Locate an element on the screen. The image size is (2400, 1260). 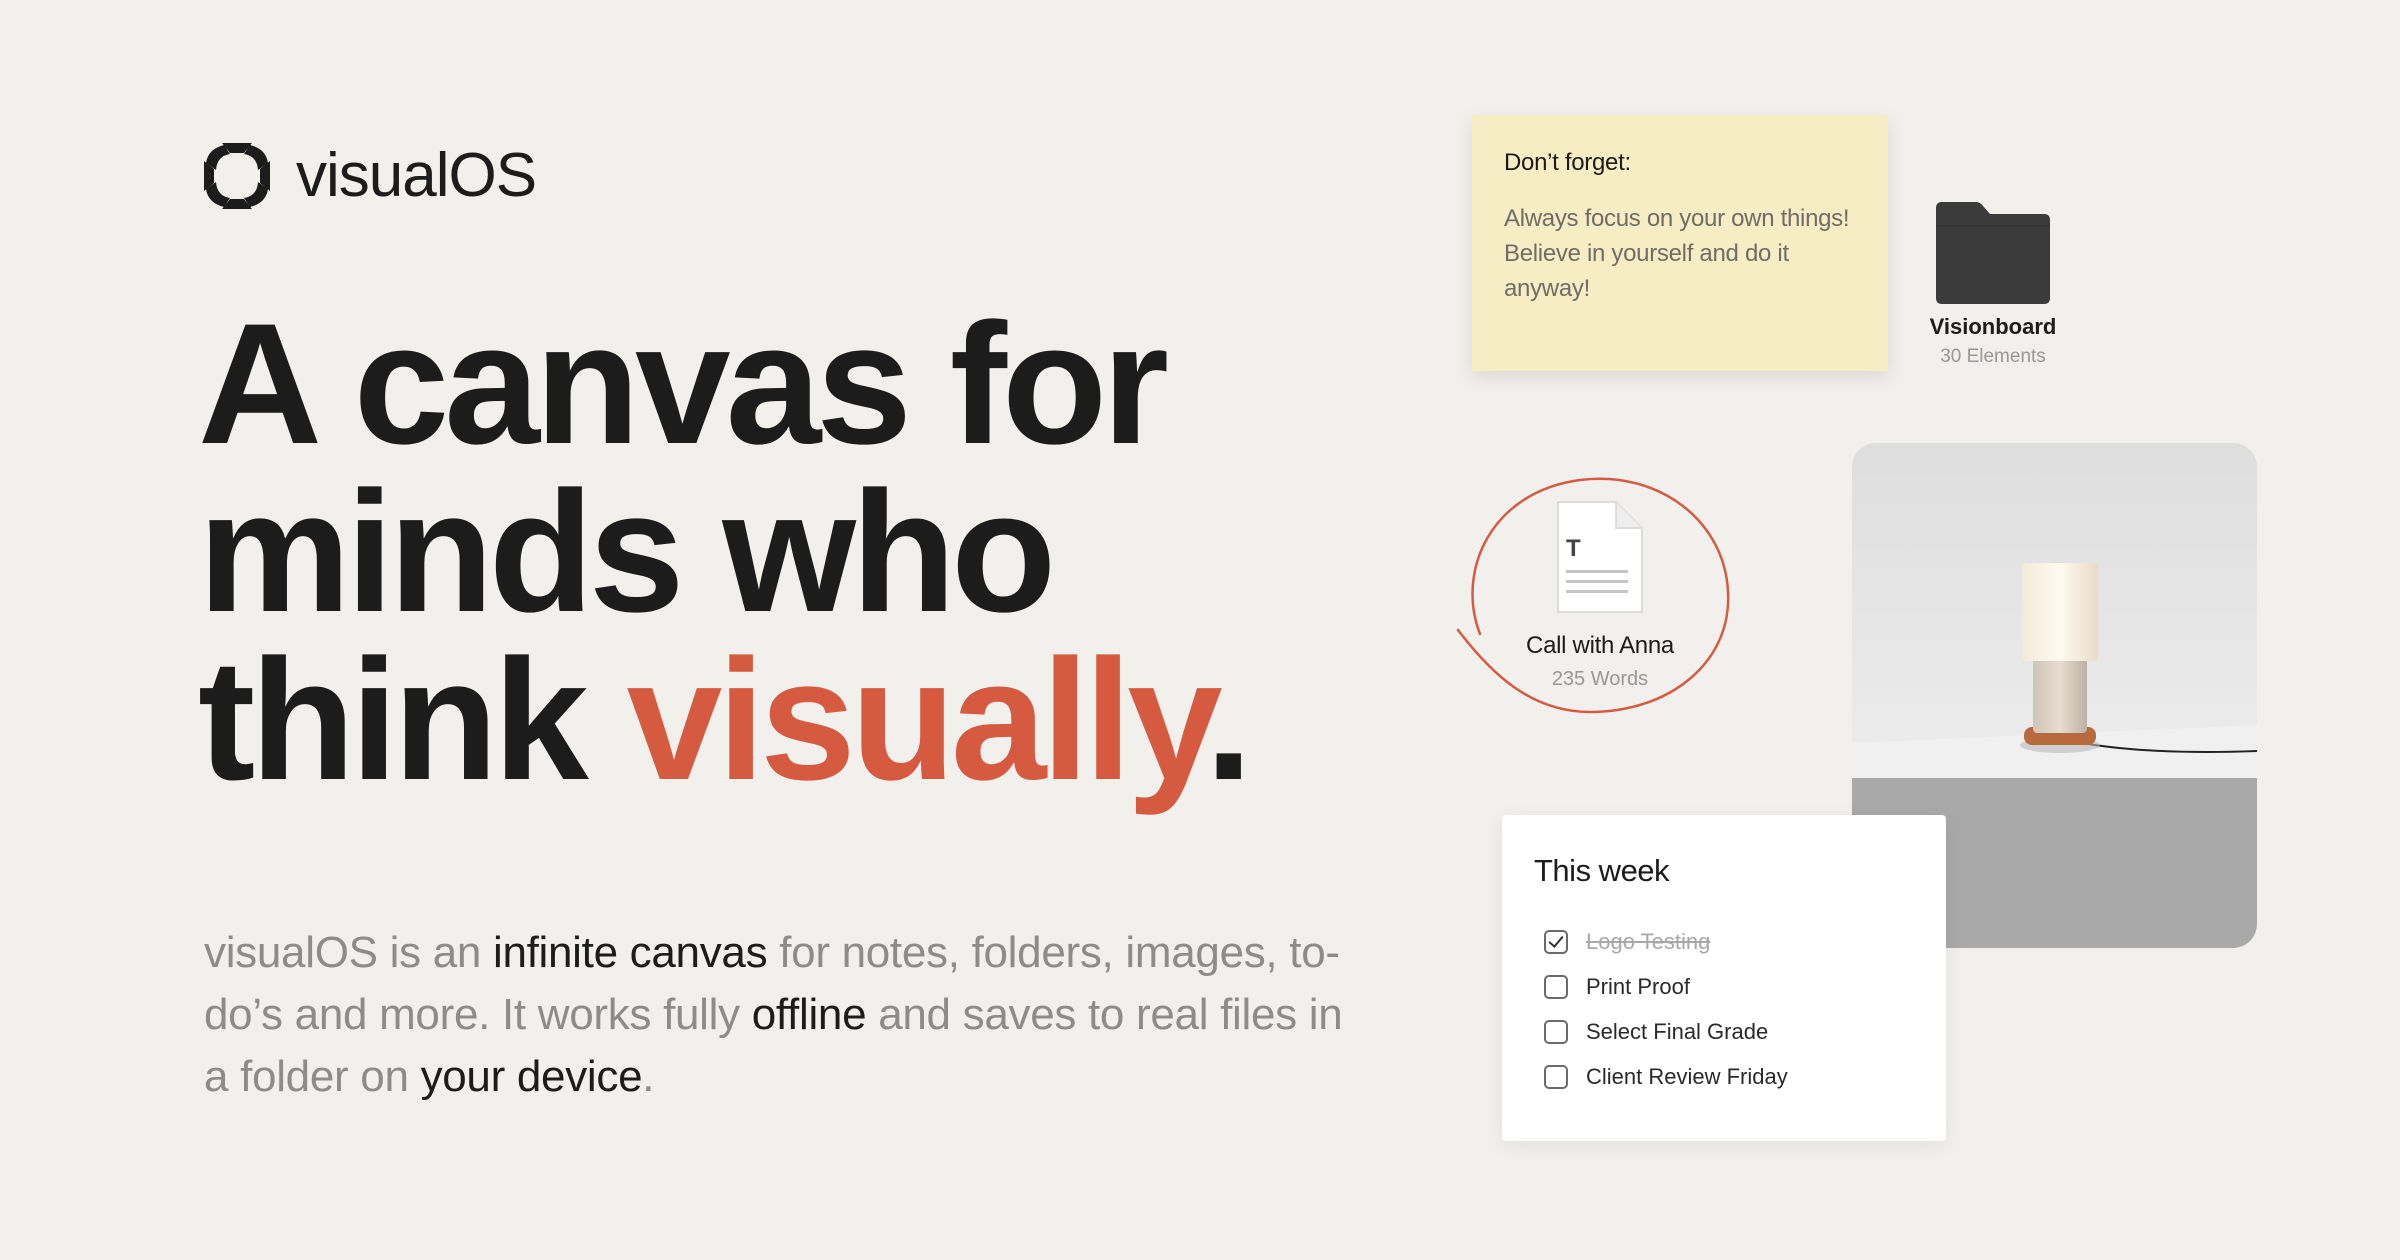
svg-text: T is located at coordinates (1573, 548).